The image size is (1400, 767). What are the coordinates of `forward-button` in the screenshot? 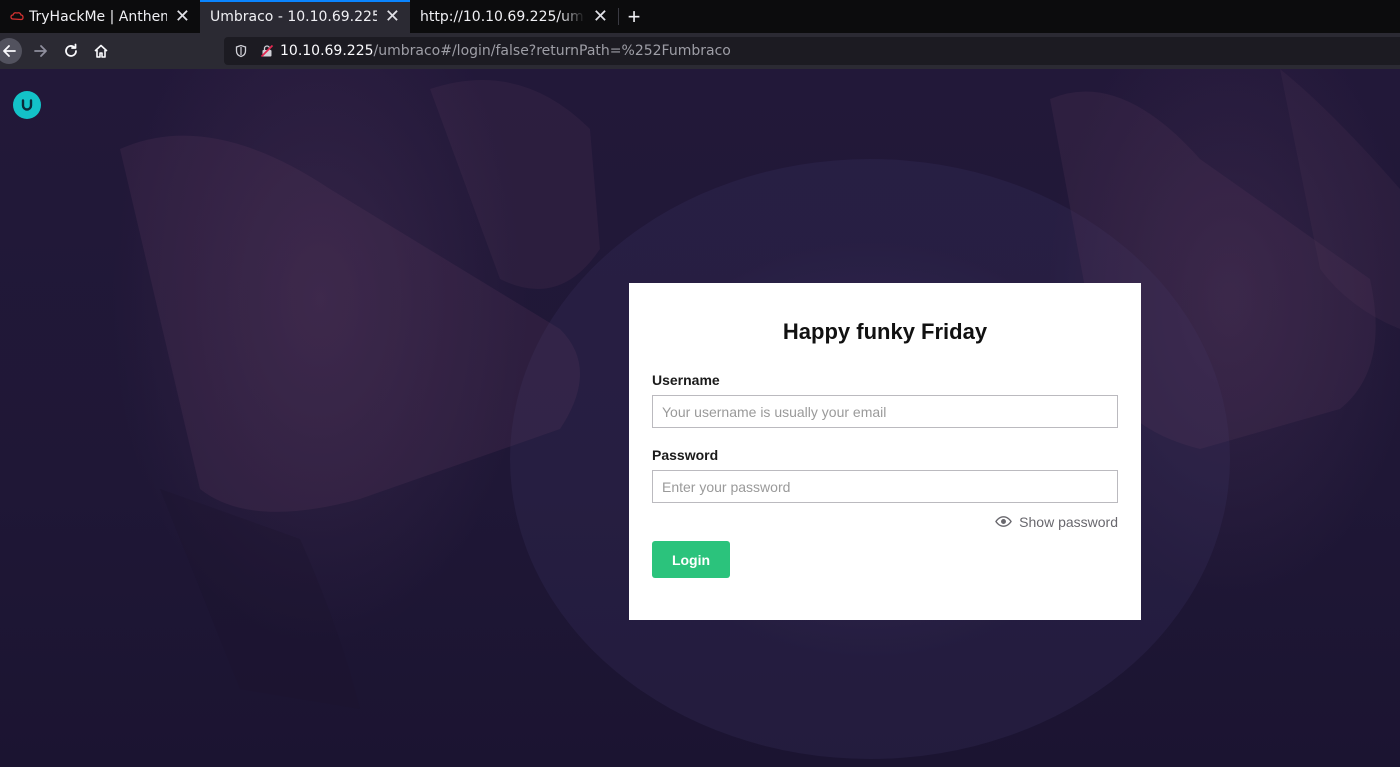 It's located at (41, 51).